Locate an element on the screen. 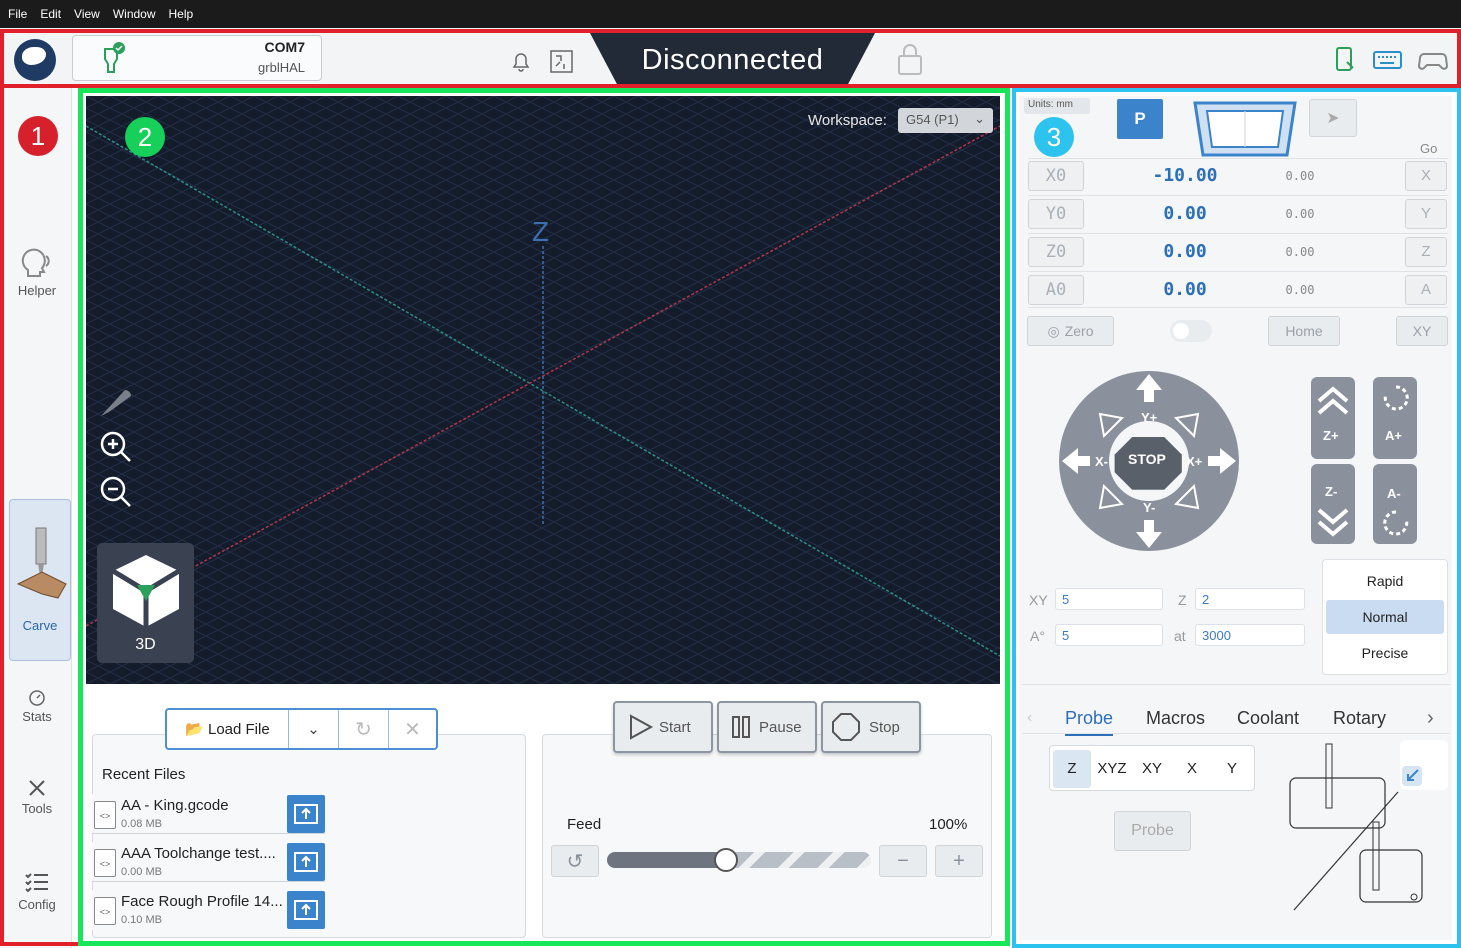 The width and height of the screenshot is (1461, 948). jog-a-plus-button: A+ is located at coordinates (1395, 418).